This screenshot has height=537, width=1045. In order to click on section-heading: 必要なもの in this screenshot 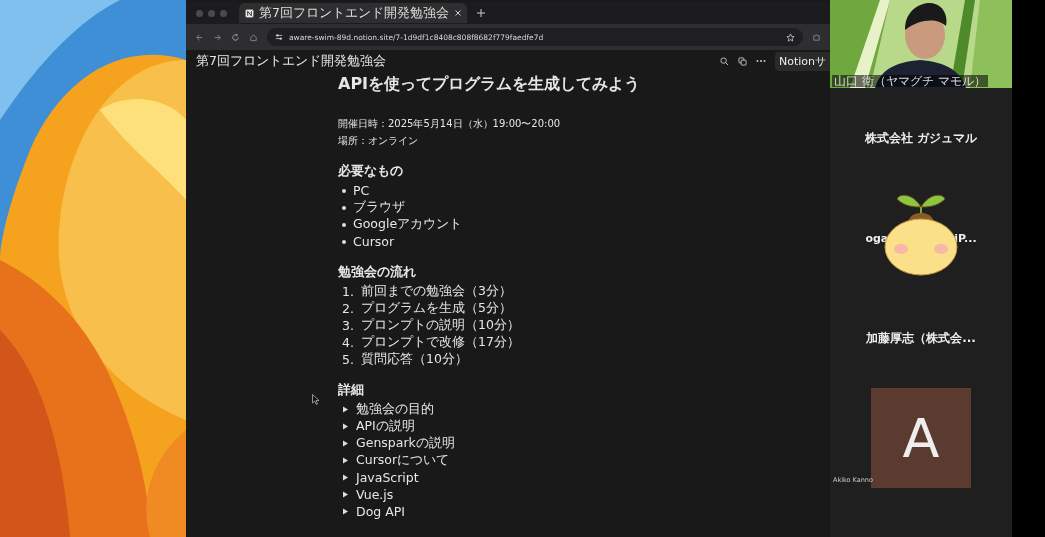, I will do `click(370, 171)`.